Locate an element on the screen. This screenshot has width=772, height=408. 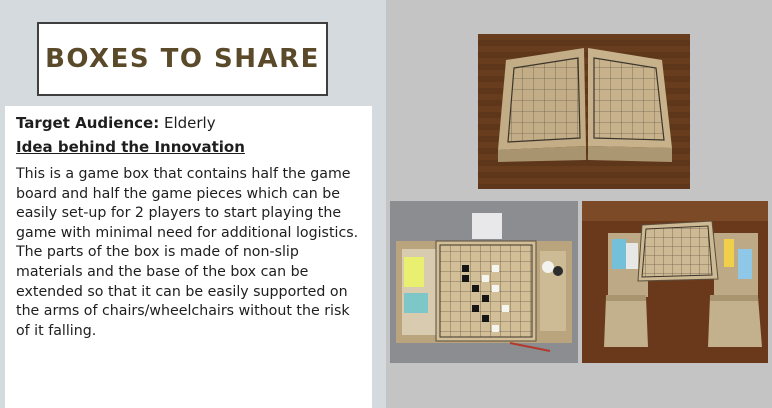
audience-value: Elderly is located at coordinates (189, 123).